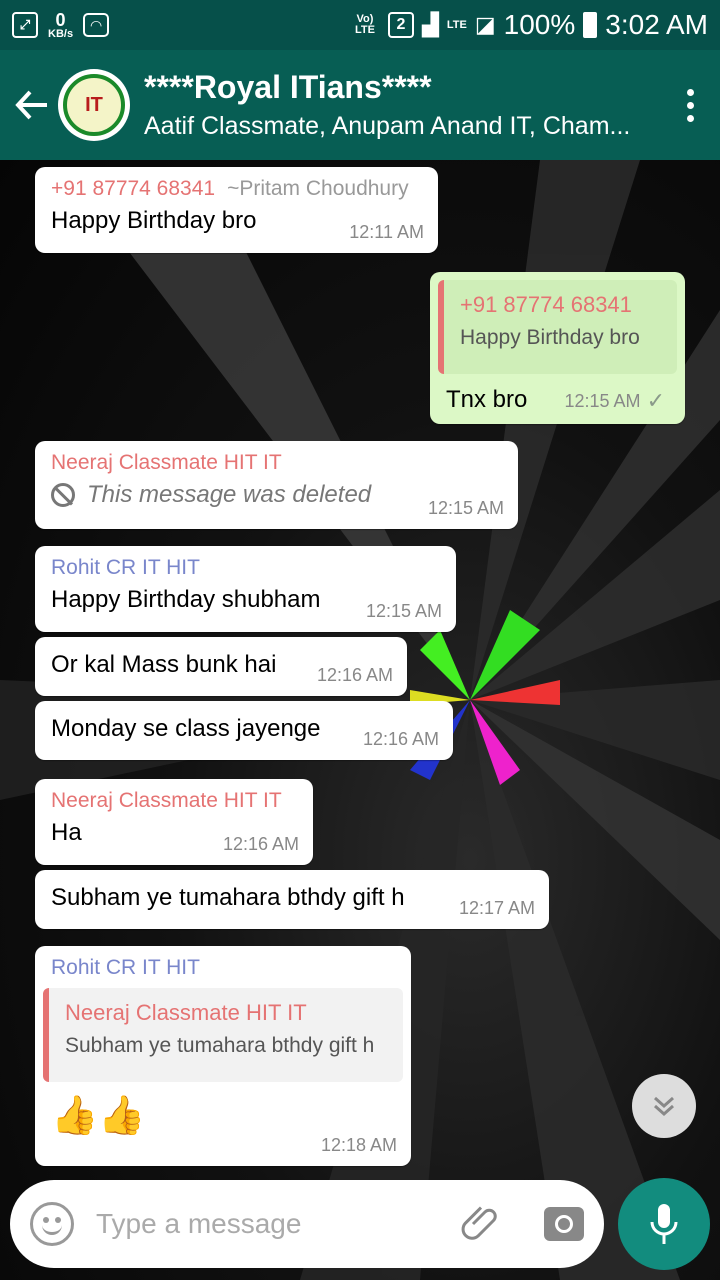  What do you see at coordinates (690, 105) in the screenshot?
I see `more-vert-icon` at bounding box center [690, 105].